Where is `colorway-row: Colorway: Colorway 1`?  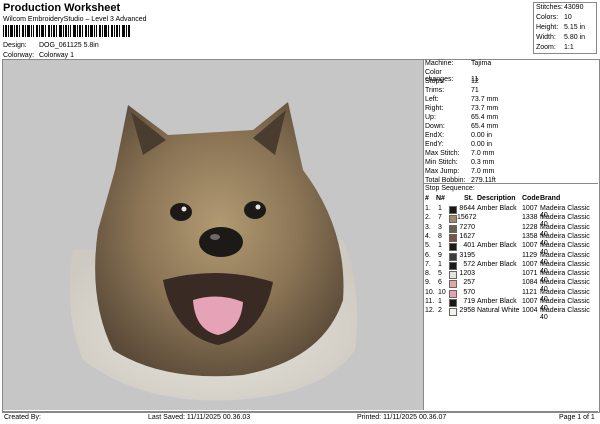 colorway-row: Colorway: Colorway 1 is located at coordinates (38, 55).